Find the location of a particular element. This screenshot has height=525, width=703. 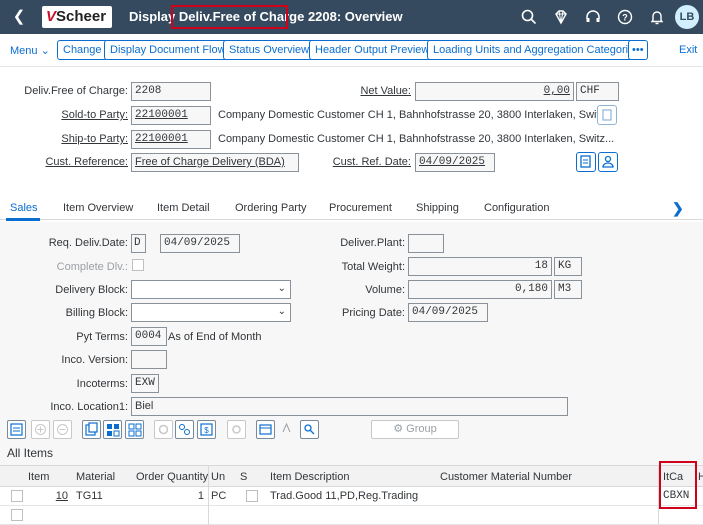

volume-field: 0,180 is located at coordinates (480, 289).